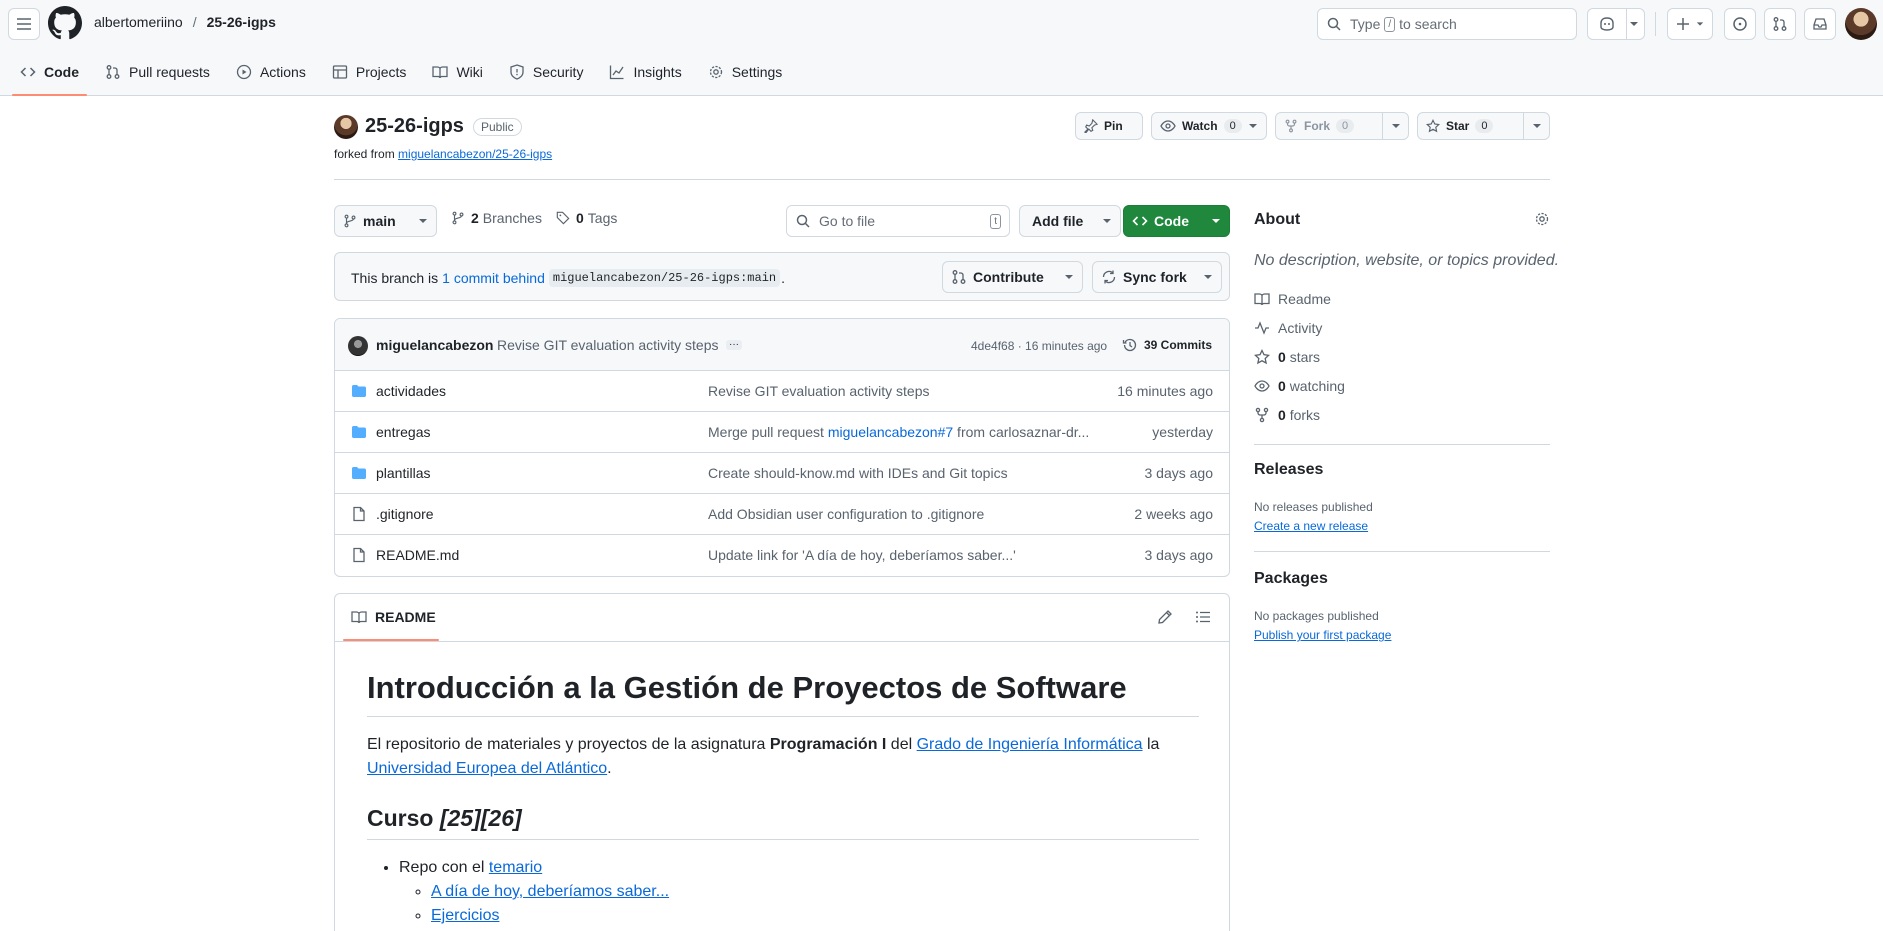 The image size is (1883, 931). Describe the element at coordinates (1165, 617) in the screenshot. I see `pencil-icon` at that location.